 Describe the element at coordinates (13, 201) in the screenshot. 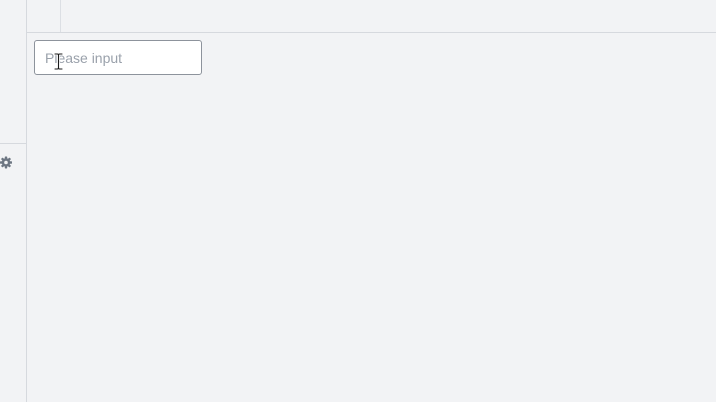

I see `left-sidebar` at that location.